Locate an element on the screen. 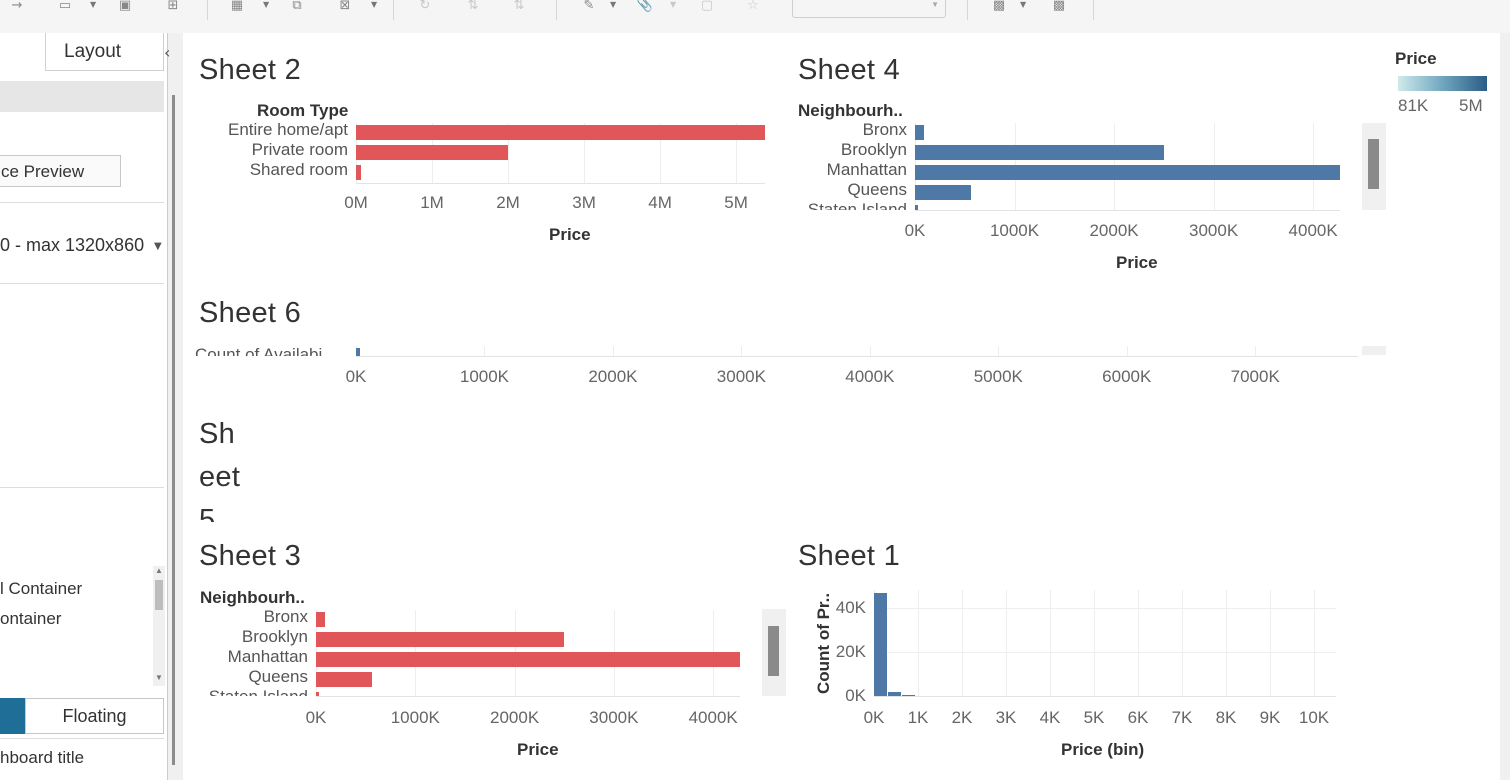 The width and height of the screenshot is (1510, 780). scroll-up-icon: ▲ is located at coordinates (159, 570).